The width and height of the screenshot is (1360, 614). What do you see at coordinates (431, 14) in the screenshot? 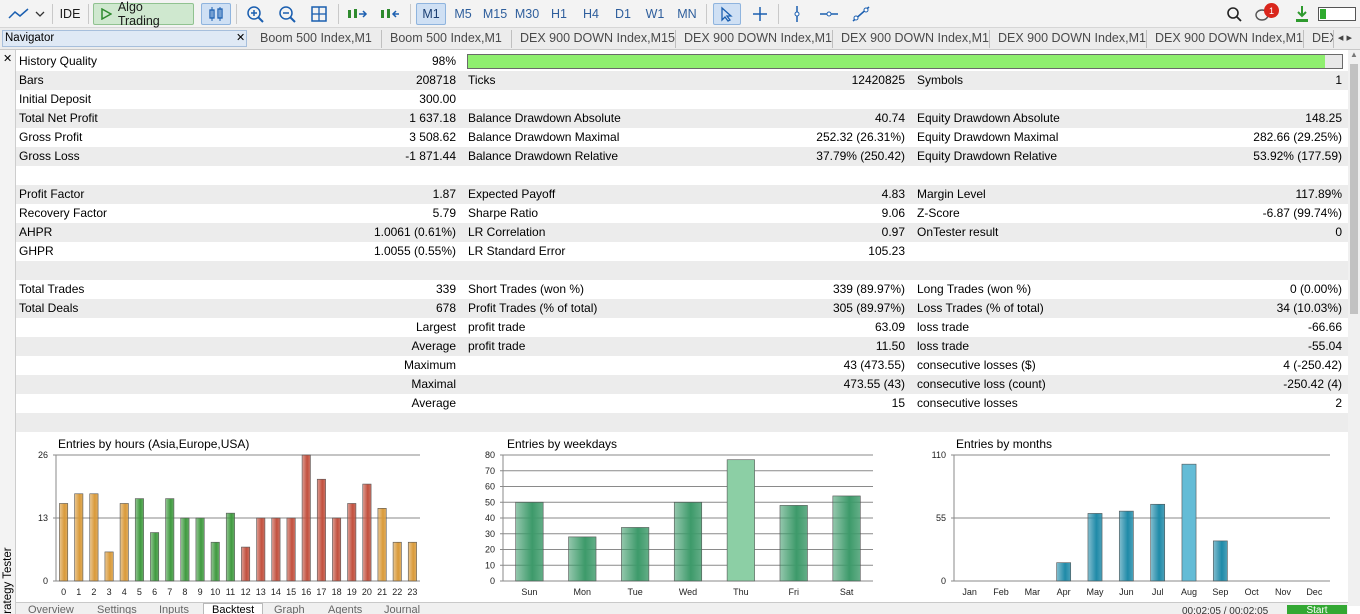
I see `timeframe-m1-button: M1` at bounding box center [431, 14].